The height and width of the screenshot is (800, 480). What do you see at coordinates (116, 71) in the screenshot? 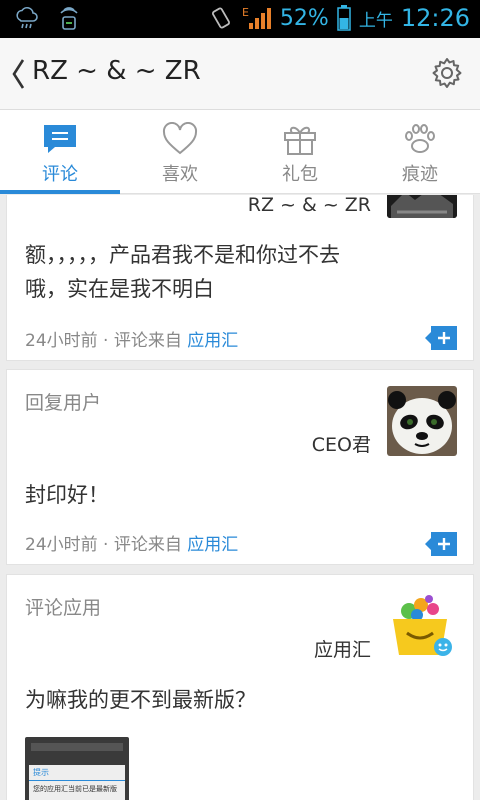
I see `page-title: RZ ~ & ~ ZR` at bounding box center [116, 71].